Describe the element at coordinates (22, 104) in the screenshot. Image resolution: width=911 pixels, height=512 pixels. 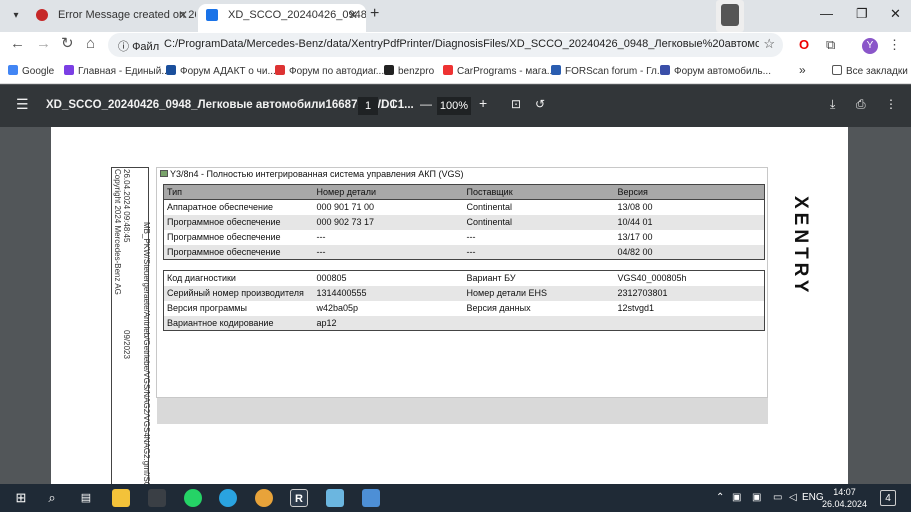
I see `pdf-menu-icon: ☰` at that location.